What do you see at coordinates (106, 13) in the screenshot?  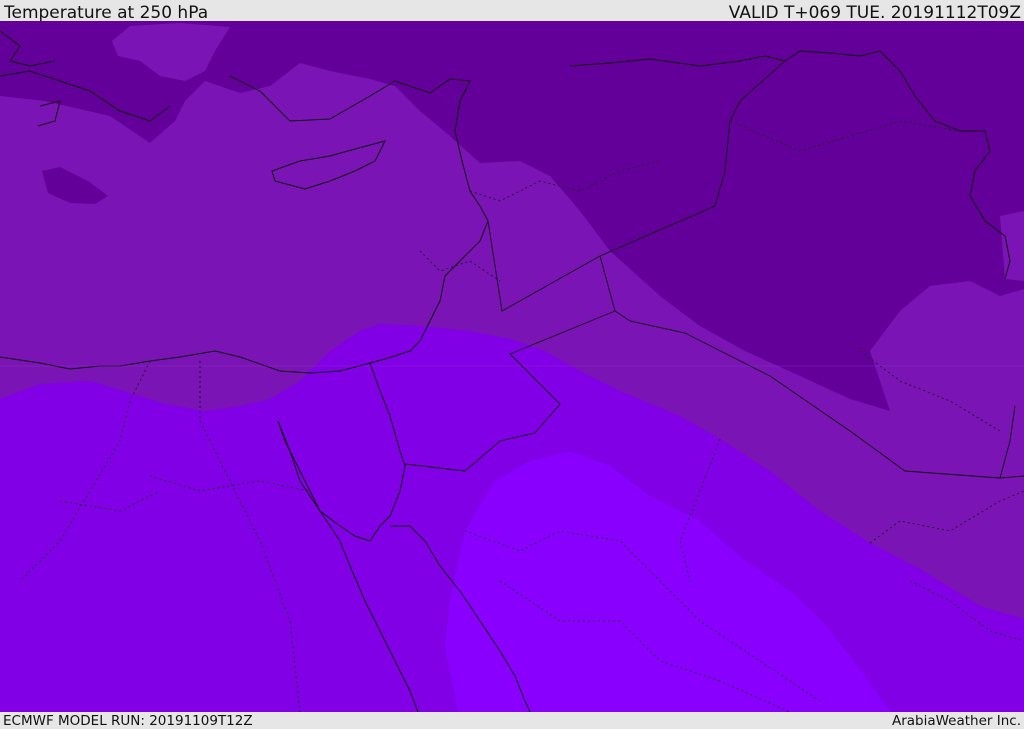 I see `map-title: Temperature at 250 hPa` at bounding box center [106, 13].